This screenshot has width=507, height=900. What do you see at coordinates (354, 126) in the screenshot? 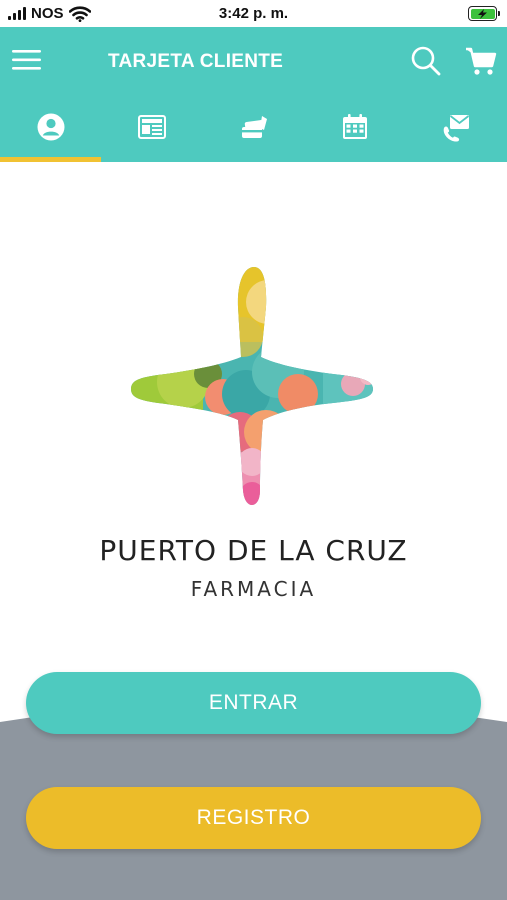
I see `calendar-icon` at bounding box center [354, 126].